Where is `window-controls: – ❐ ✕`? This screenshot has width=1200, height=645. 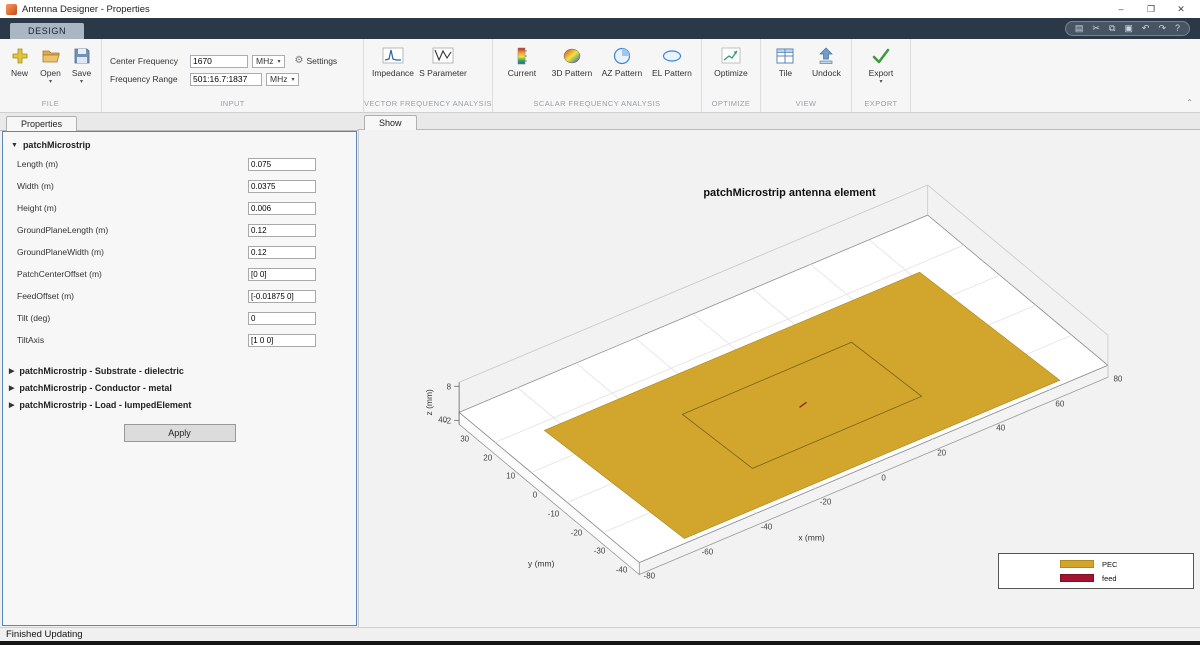
window-controls: – ❐ ✕ is located at coordinates (1151, 9).